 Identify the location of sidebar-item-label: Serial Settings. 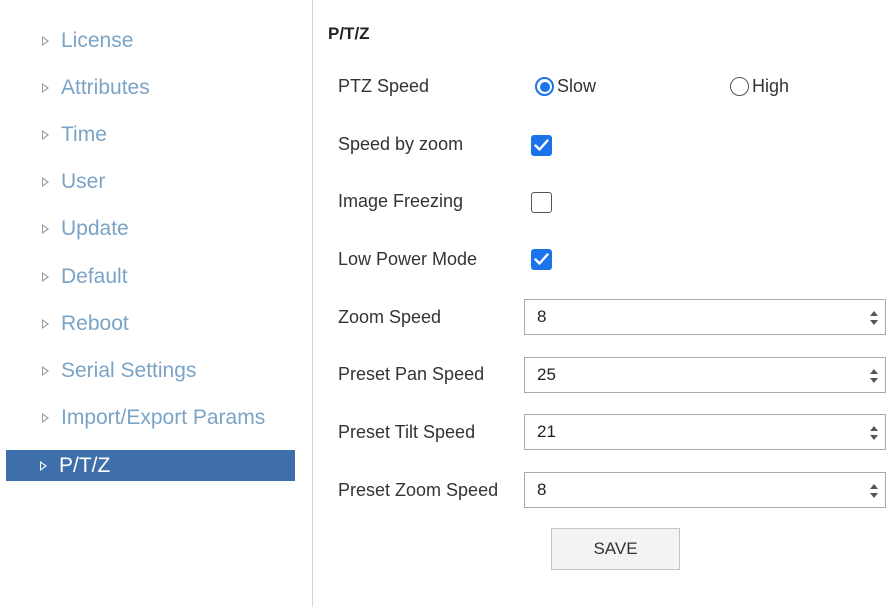
(129, 370).